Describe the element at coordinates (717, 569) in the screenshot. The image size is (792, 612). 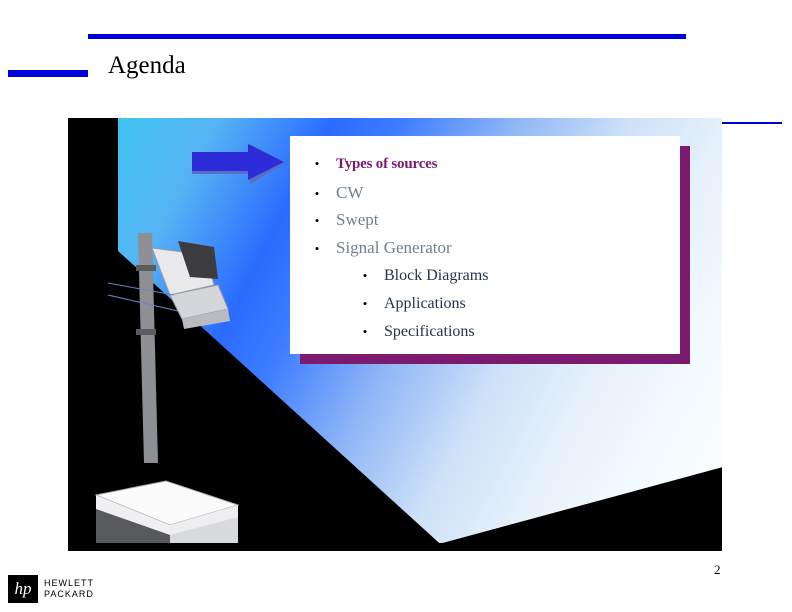
I see `page-number: 2` at that location.